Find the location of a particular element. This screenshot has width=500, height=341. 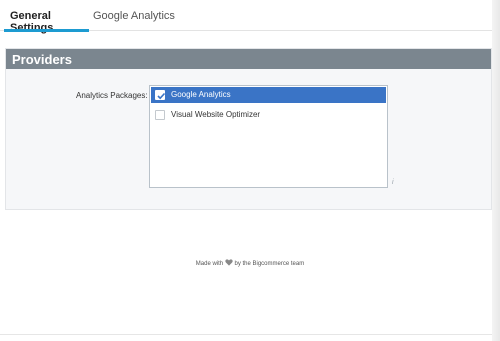

info-icon: i is located at coordinates (393, 182).